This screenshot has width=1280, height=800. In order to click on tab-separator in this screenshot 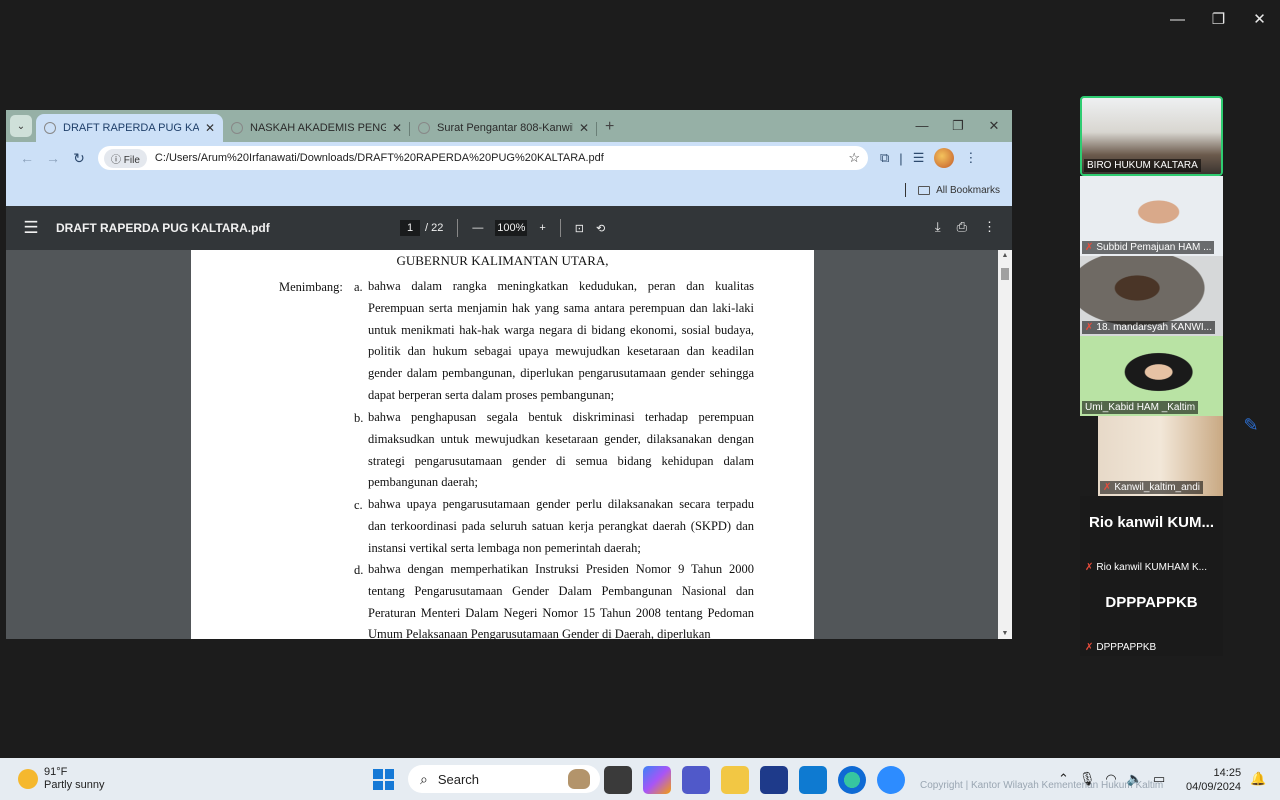, I will do `click(596, 129)`.